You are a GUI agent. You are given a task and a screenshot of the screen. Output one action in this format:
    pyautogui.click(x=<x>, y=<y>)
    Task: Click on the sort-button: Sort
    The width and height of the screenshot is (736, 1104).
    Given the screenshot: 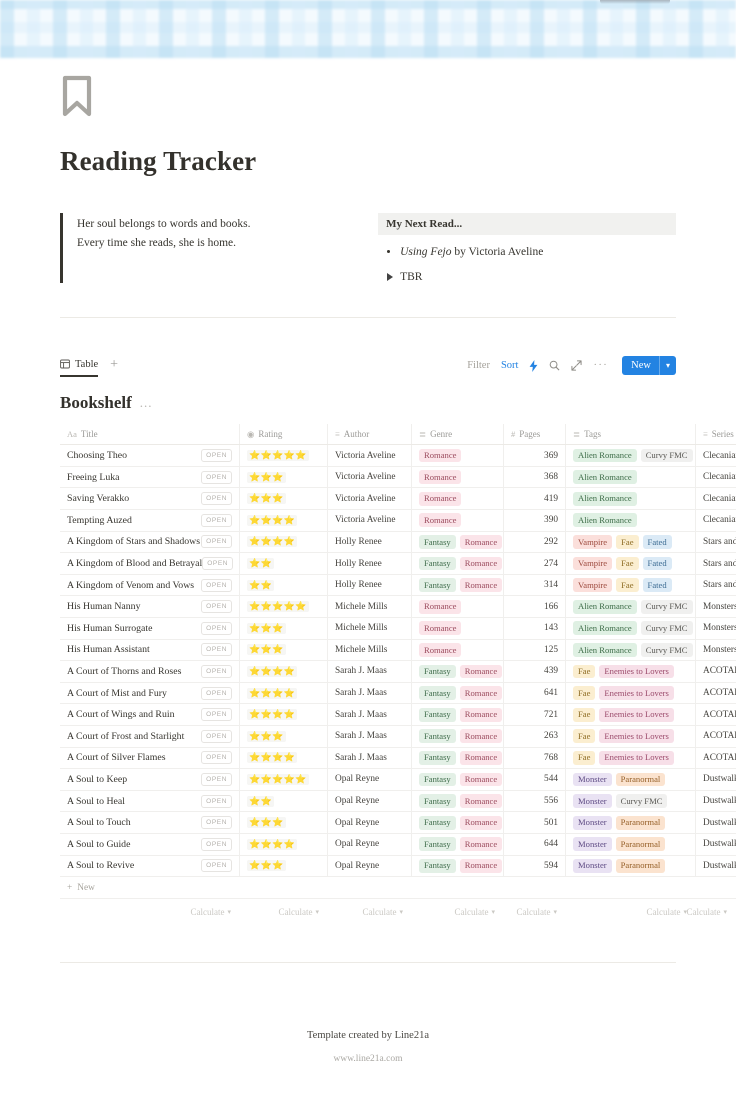 What is the action you would take?
    pyautogui.click(x=510, y=365)
    